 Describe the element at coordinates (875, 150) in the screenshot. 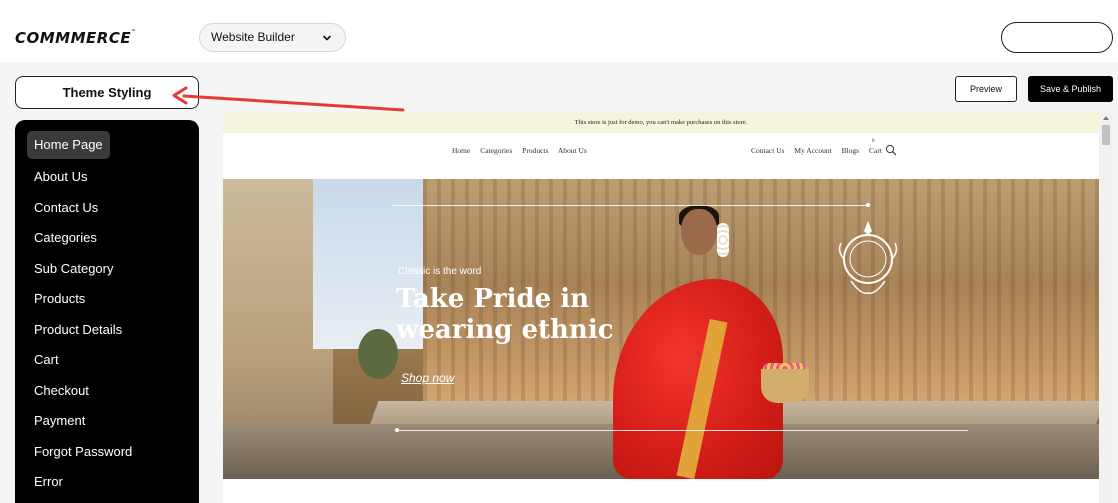

I see `store-nav-cart: Cart` at that location.